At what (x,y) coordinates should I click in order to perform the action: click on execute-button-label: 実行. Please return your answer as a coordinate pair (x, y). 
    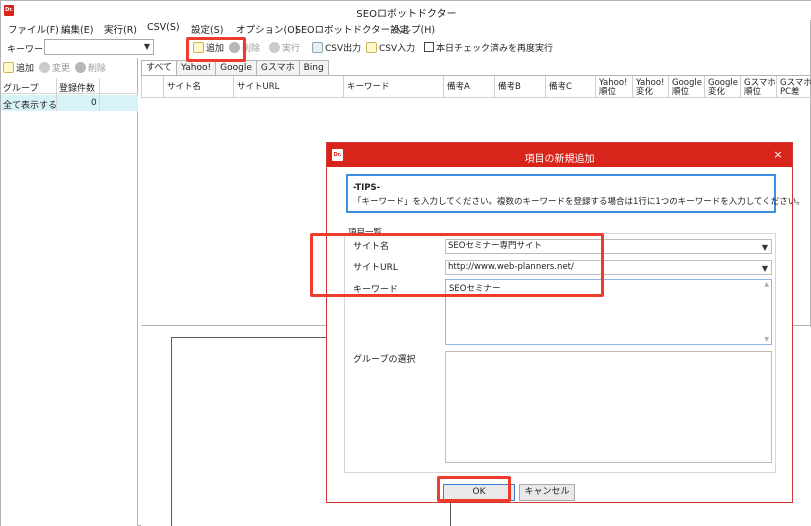
    Looking at the image, I should click on (291, 48).